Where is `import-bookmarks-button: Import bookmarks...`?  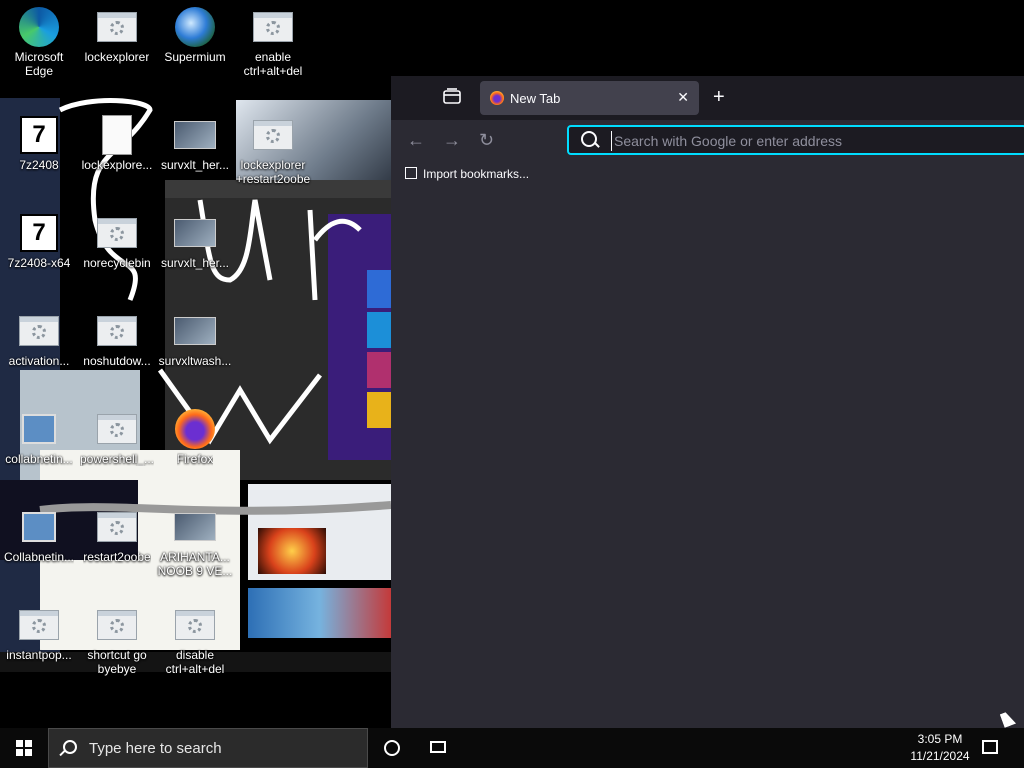 import-bookmarks-button: Import bookmarks... is located at coordinates (467, 174).